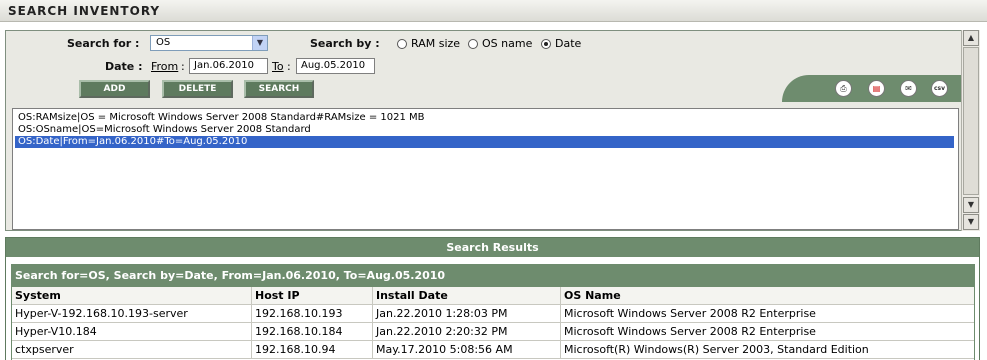 This screenshot has width=987, height=360. I want to click on from-link: From, so click(164, 66).